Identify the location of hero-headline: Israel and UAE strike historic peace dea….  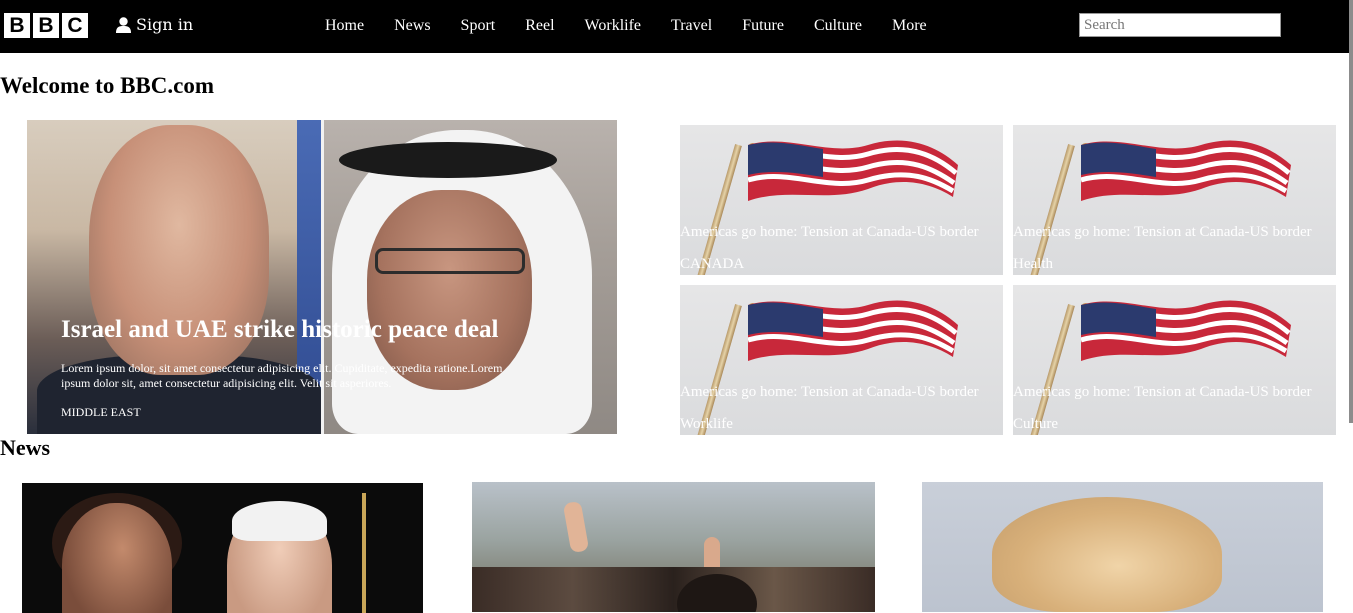
(296, 330).